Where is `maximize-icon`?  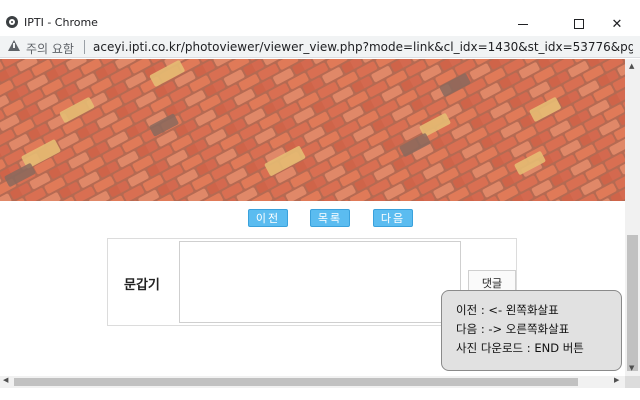 maximize-icon is located at coordinates (579, 24).